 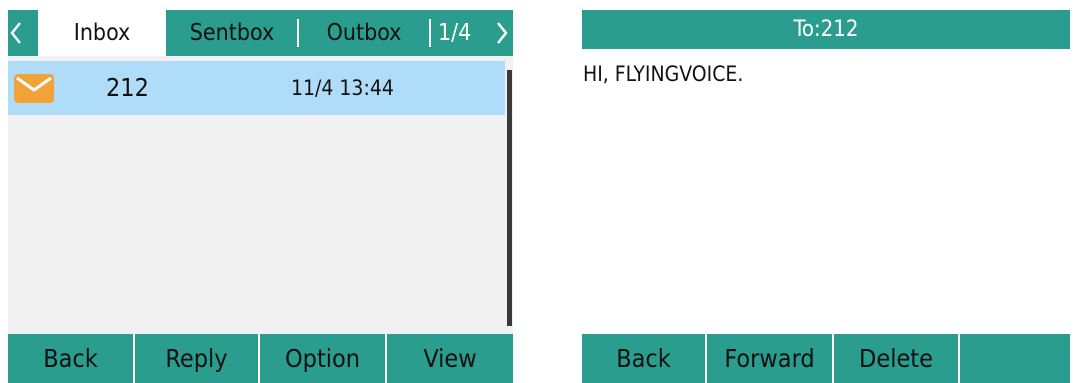 I want to click on tab-sentbox: Sentbox, so click(x=232, y=33).